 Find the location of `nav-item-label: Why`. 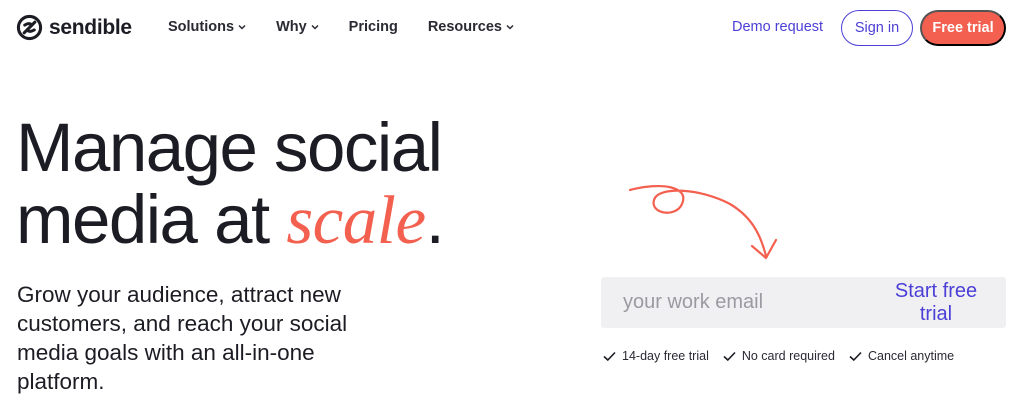

nav-item-label: Why is located at coordinates (291, 27).